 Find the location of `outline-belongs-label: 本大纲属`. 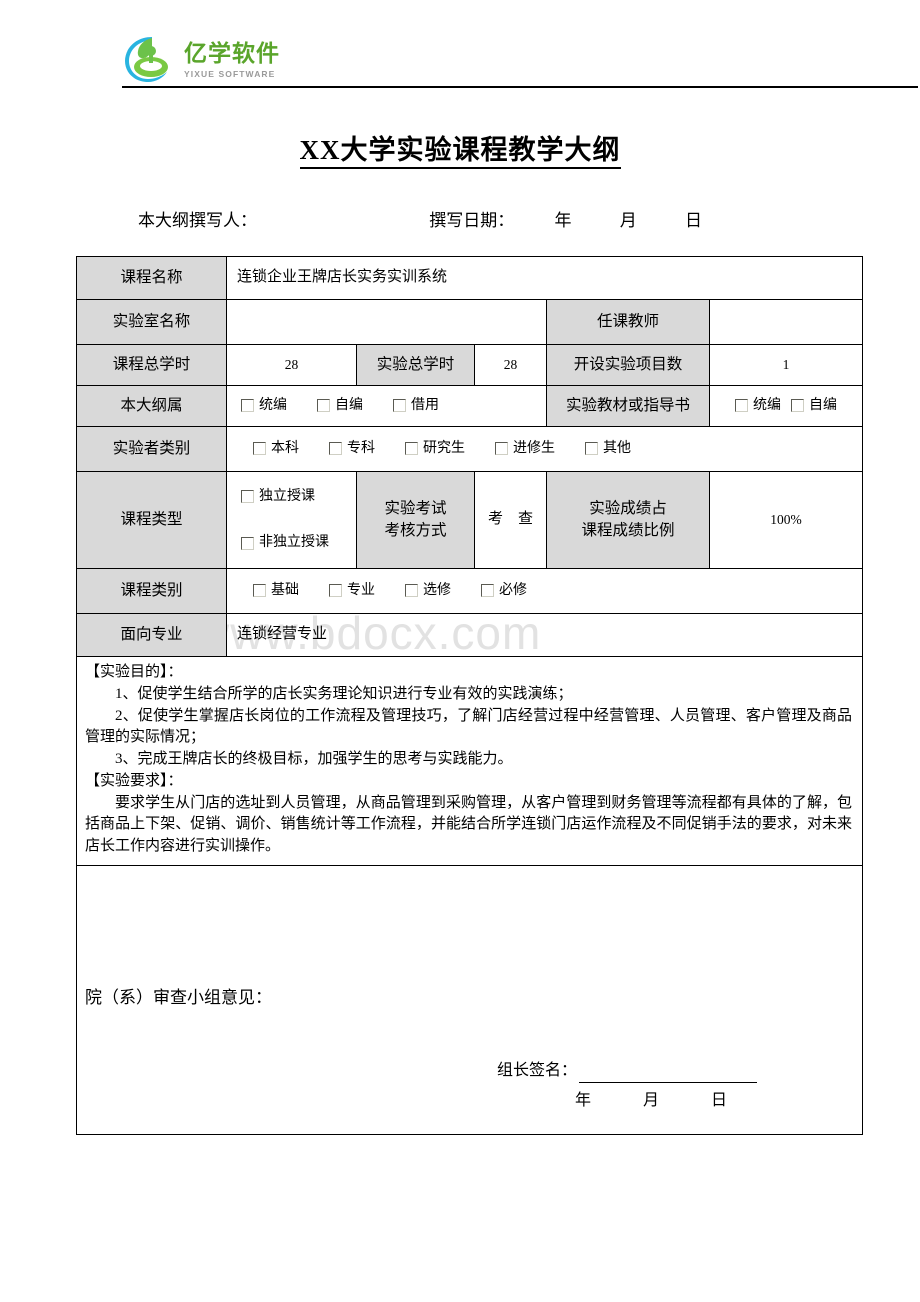

outline-belongs-label: 本大纲属 is located at coordinates (151, 406).